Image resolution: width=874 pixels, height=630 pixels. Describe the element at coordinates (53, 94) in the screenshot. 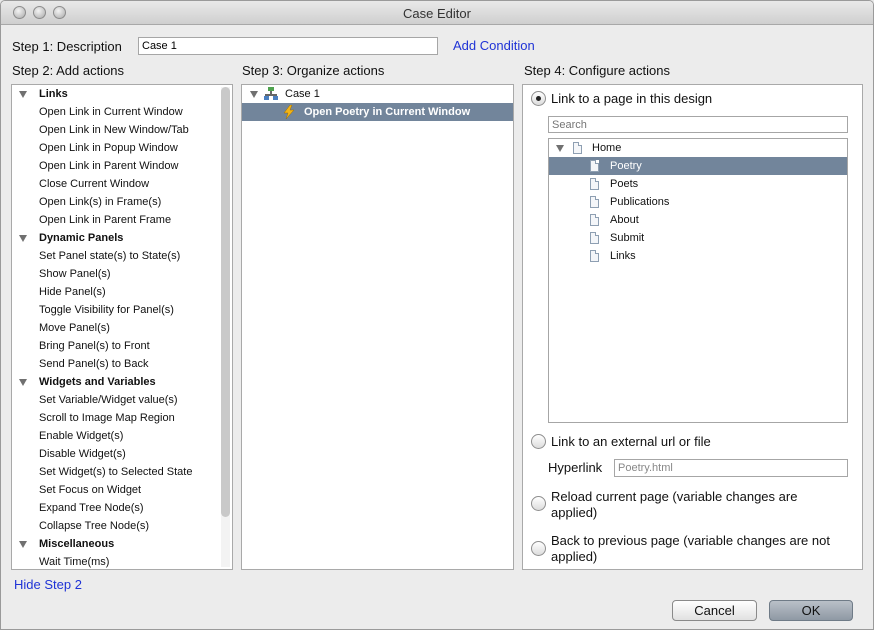

I see `action-group-title: Links` at that location.